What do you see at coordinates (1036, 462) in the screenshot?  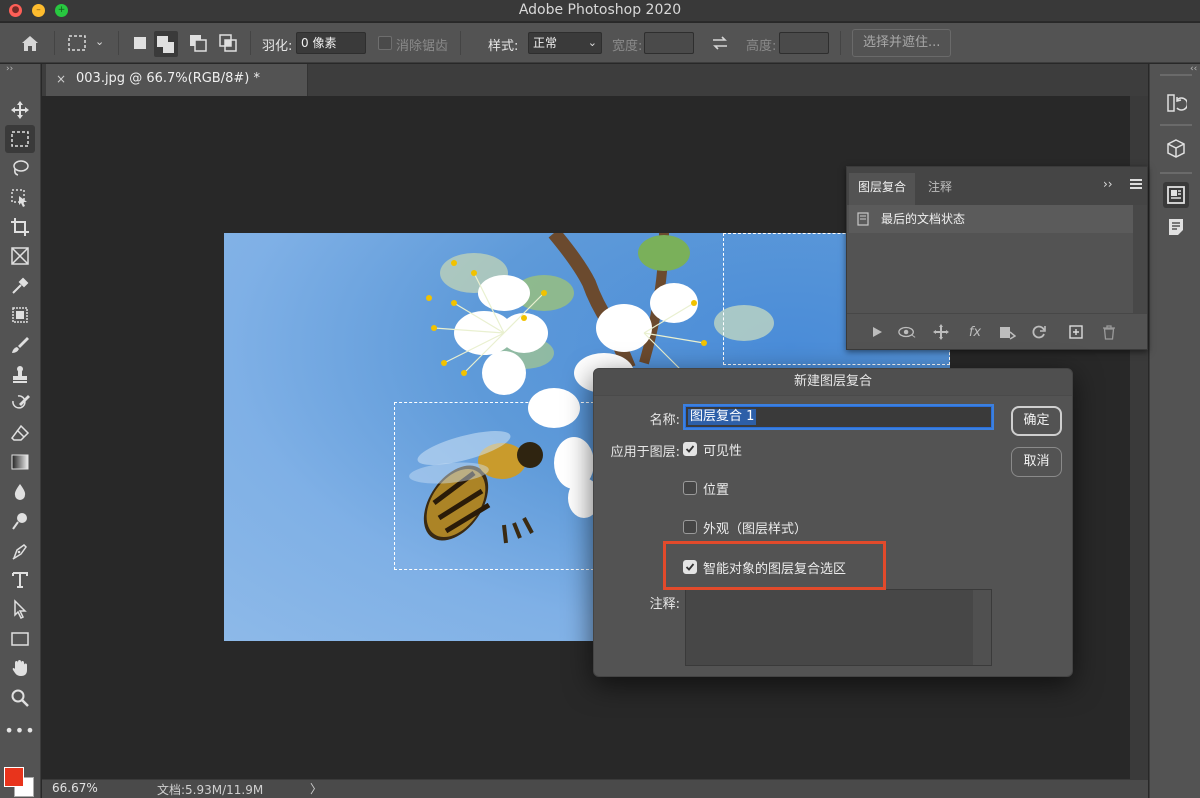 I see `cancel-button: 取消` at bounding box center [1036, 462].